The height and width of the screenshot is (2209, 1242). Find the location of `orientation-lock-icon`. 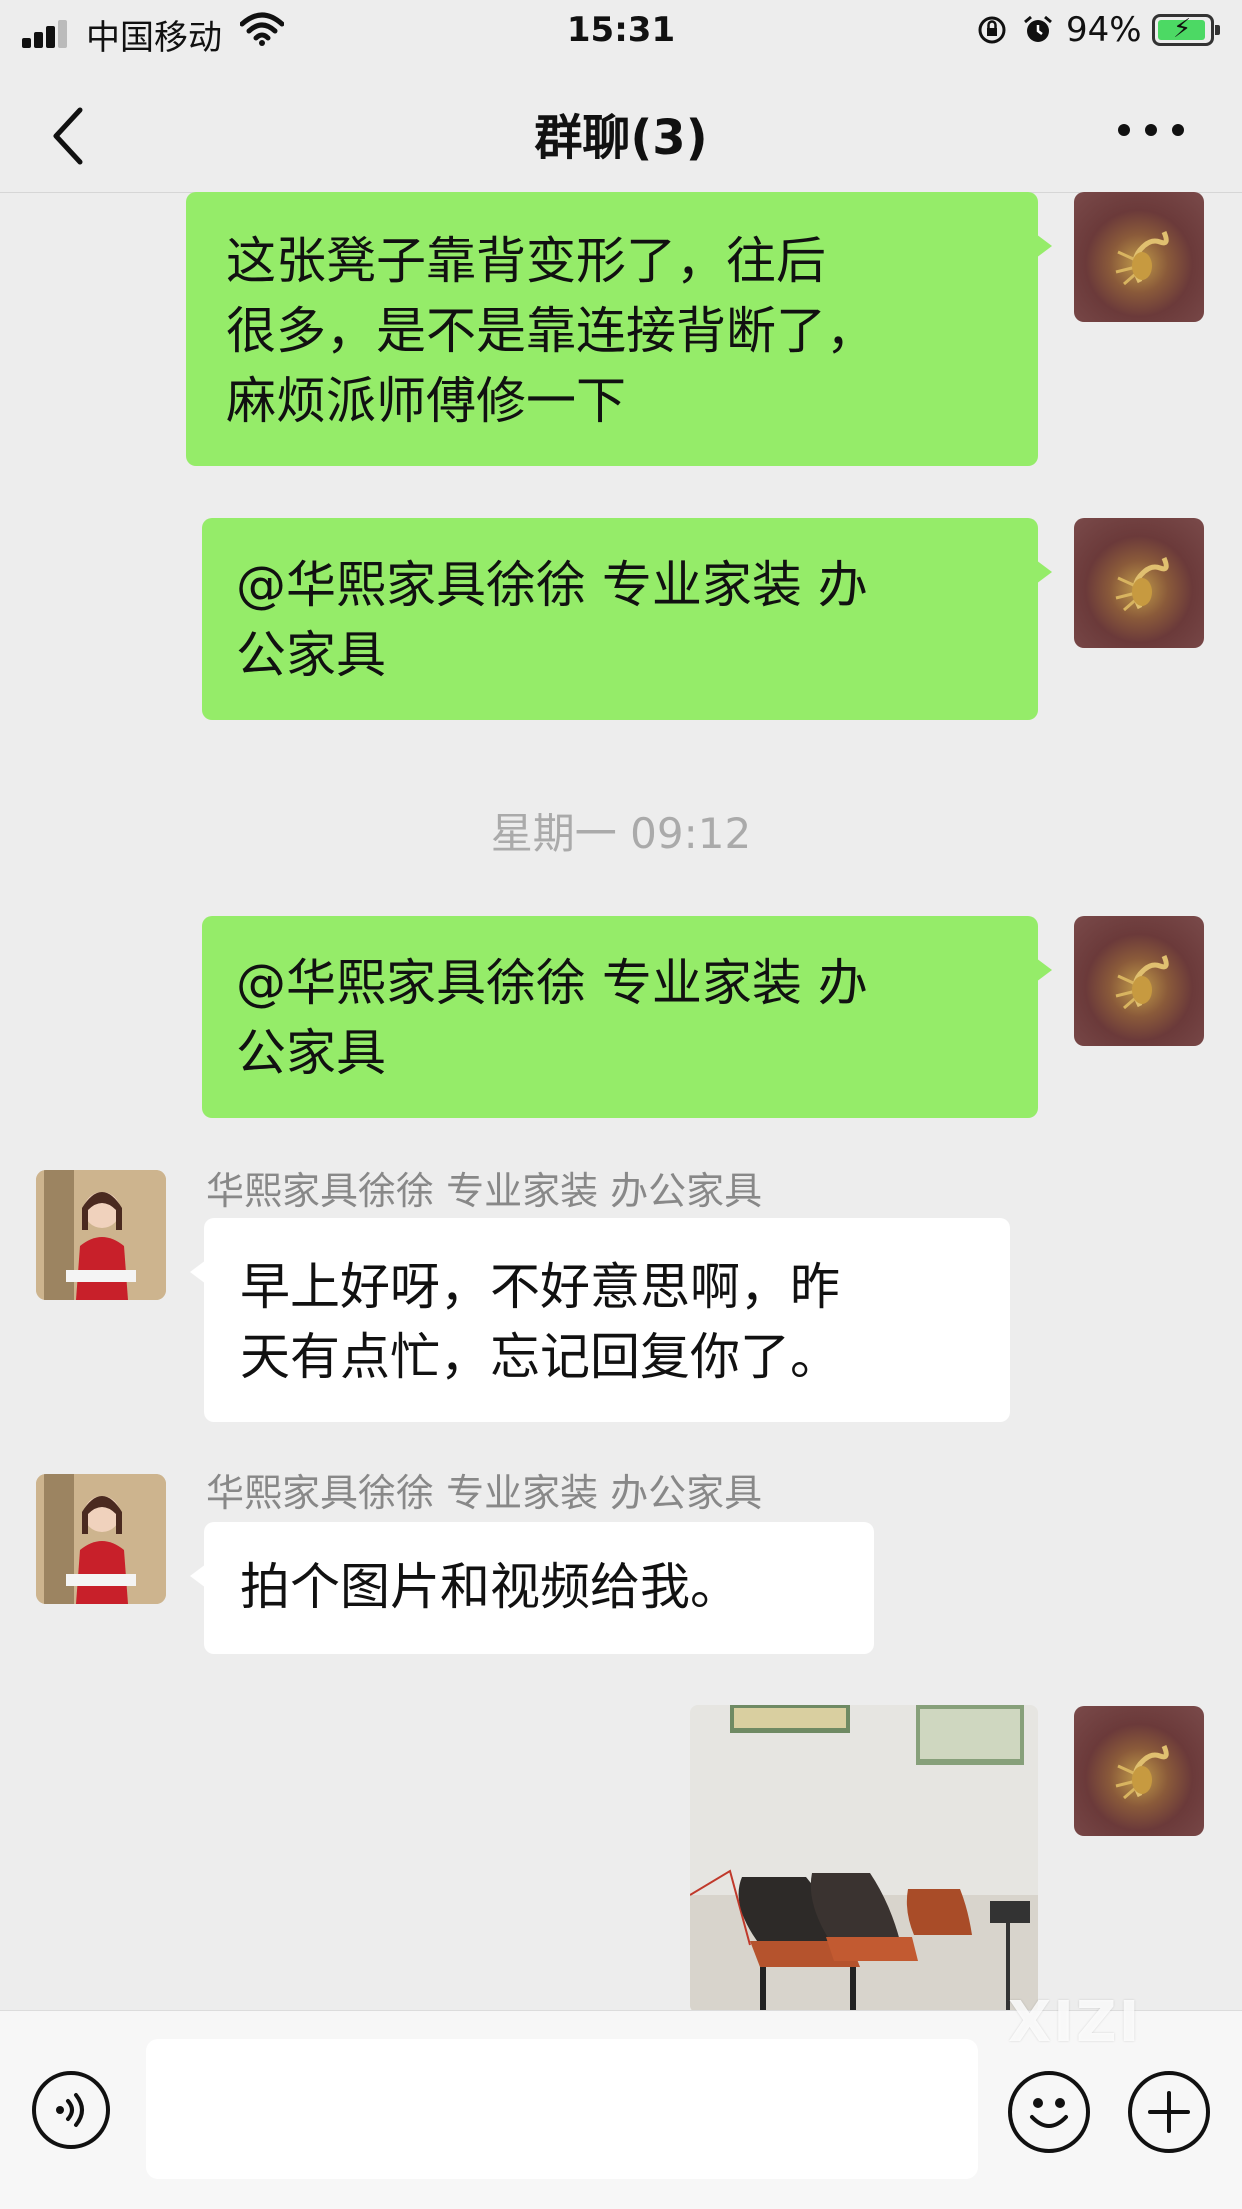

orientation-lock-icon is located at coordinates (992, 30).